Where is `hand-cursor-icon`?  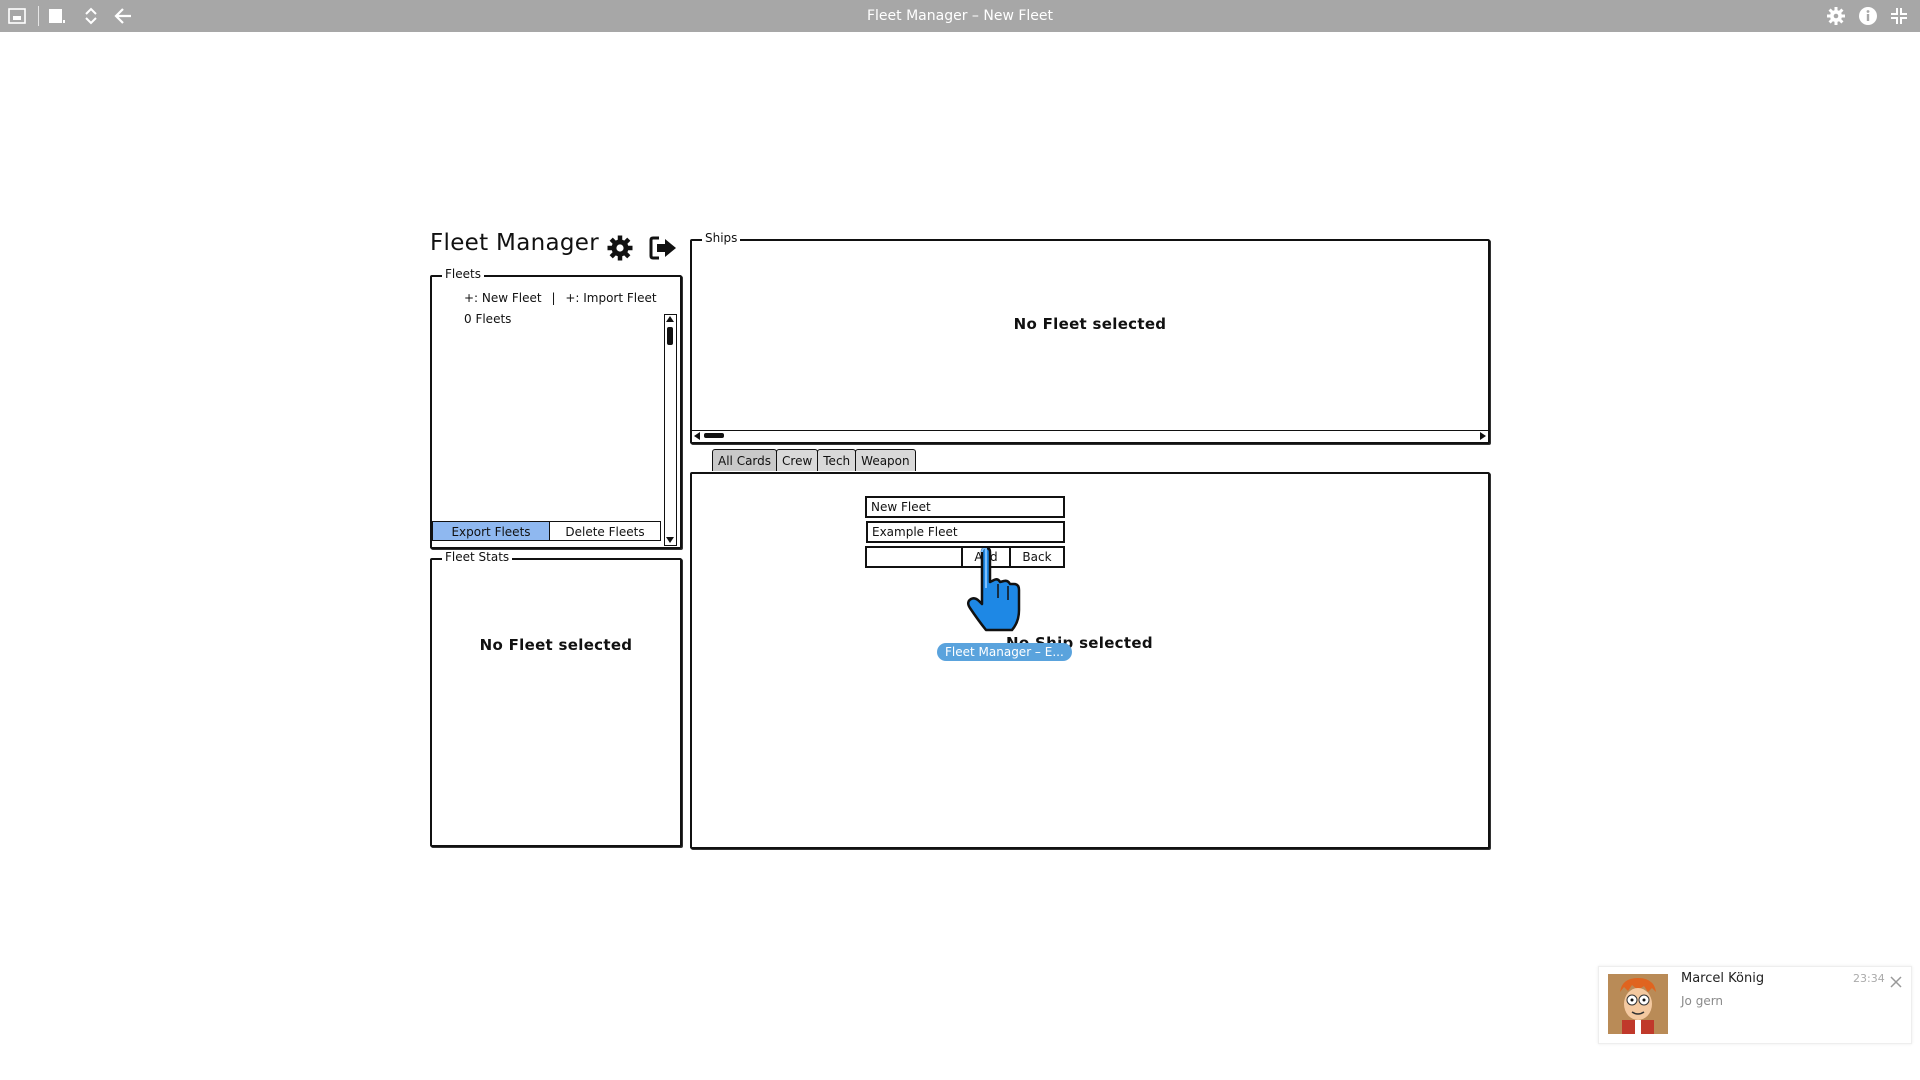
hand-cursor-icon is located at coordinates (997, 591).